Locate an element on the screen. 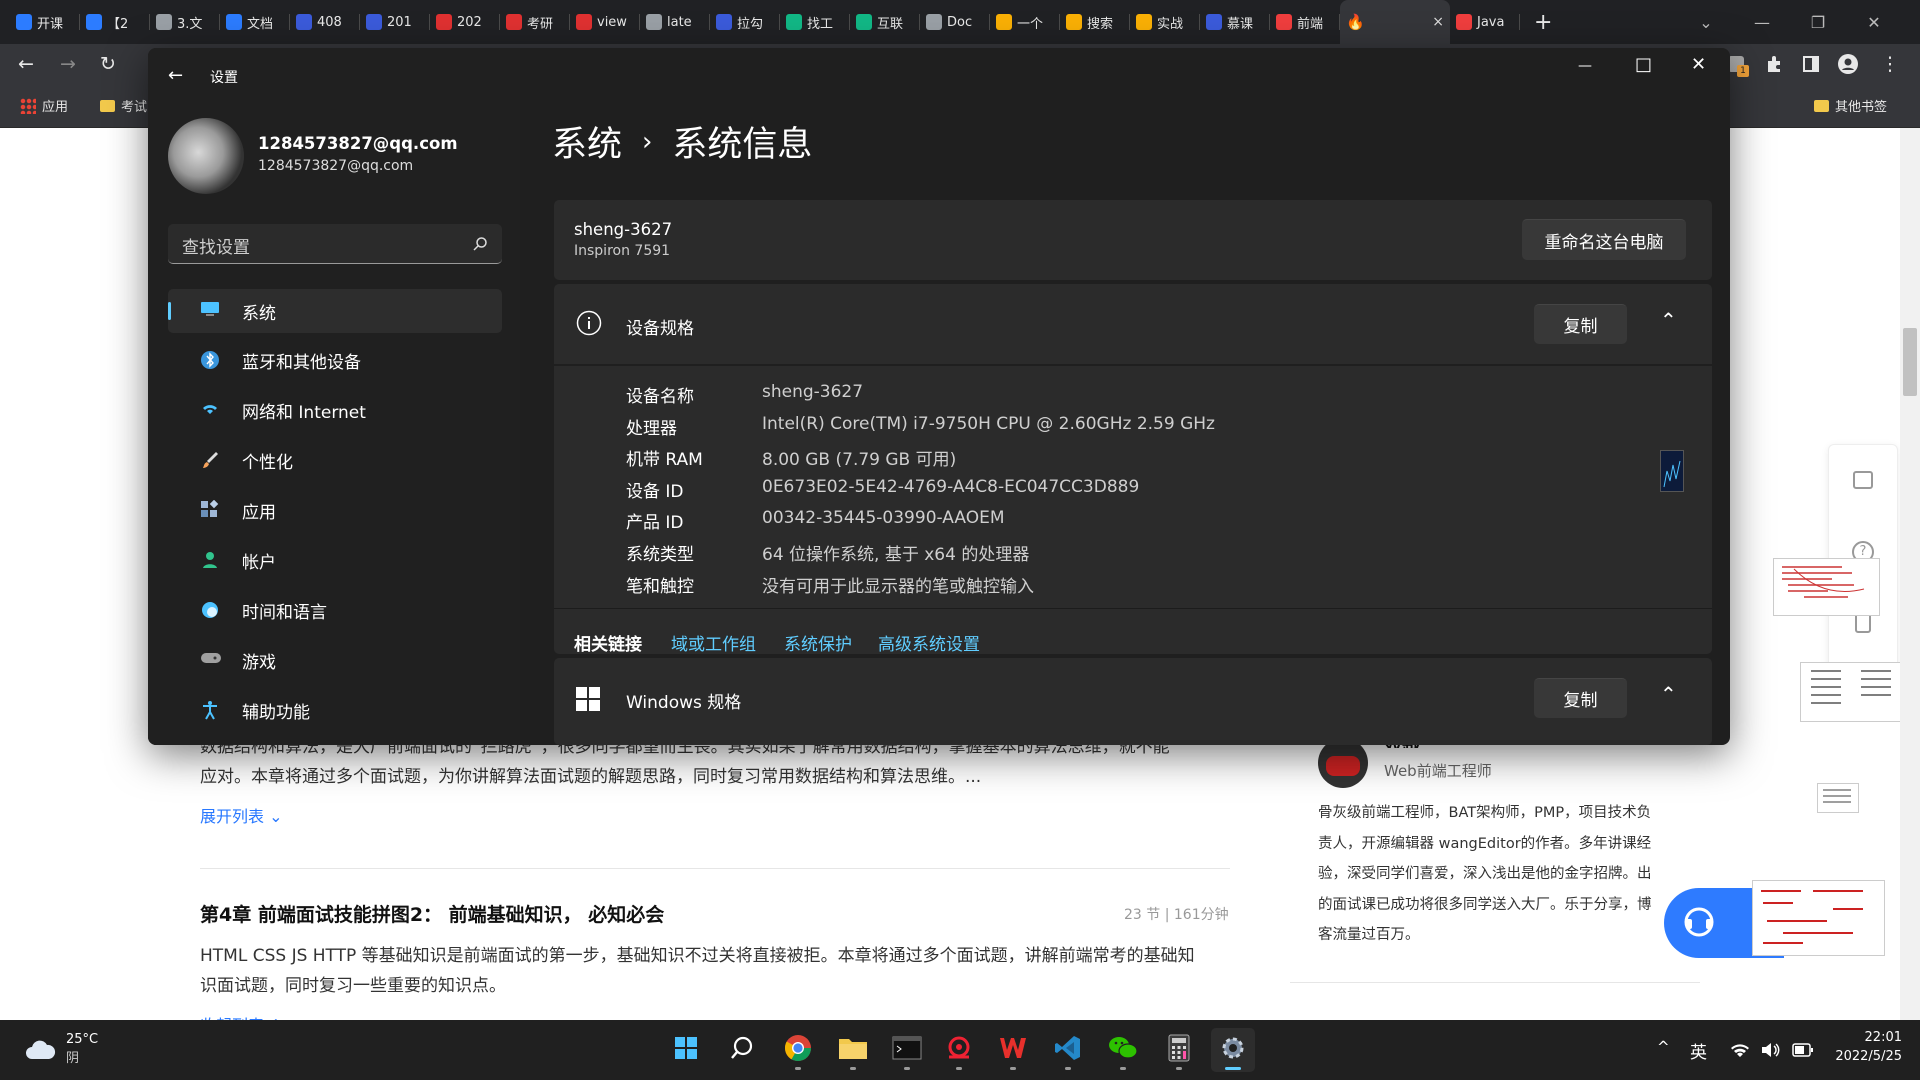 The image size is (1920, 1080). settings-search-box: 查找设置 is located at coordinates (335, 244).